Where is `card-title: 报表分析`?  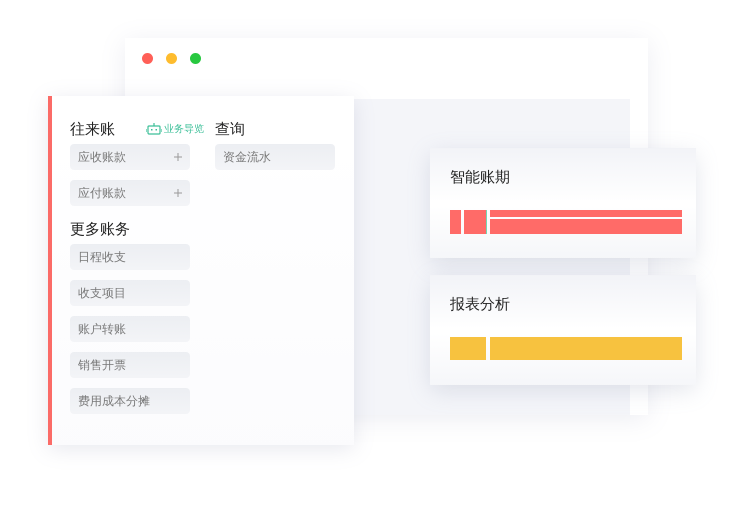 card-title: 报表分析 is located at coordinates (480, 305).